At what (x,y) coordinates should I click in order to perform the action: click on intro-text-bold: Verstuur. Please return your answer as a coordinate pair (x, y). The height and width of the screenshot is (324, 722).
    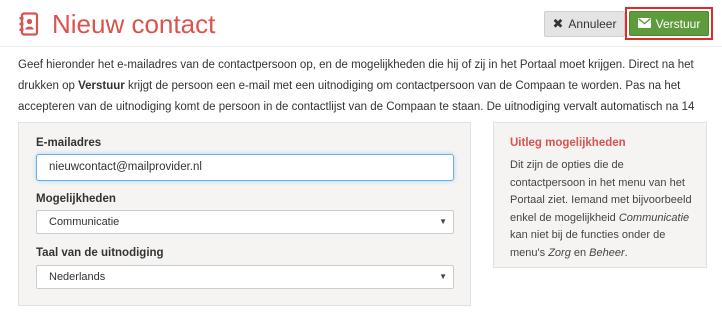
    Looking at the image, I should click on (101, 86).